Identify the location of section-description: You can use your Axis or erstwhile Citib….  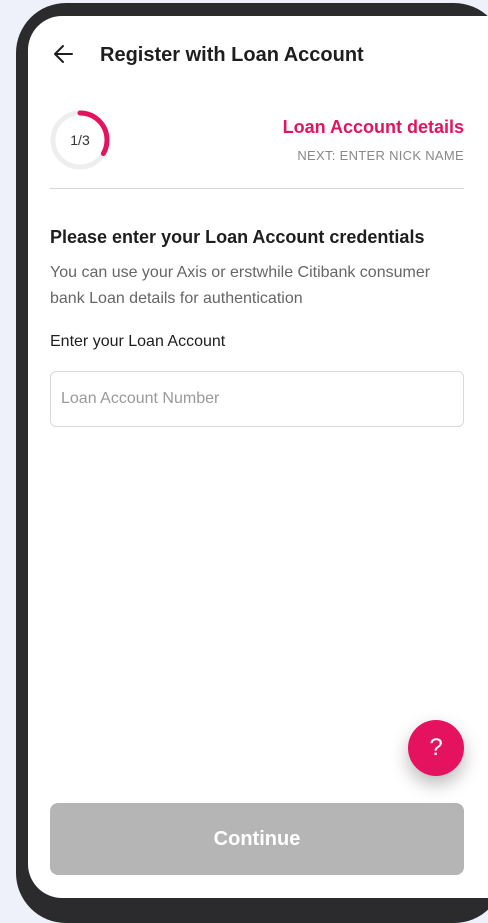
(240, 285).